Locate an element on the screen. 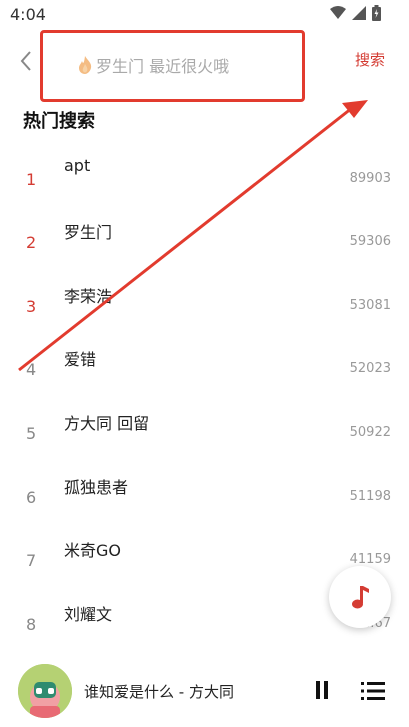 This screenshot has height=727, width=409. search-term: 刘耀文 is located at coordinates (88, 614).